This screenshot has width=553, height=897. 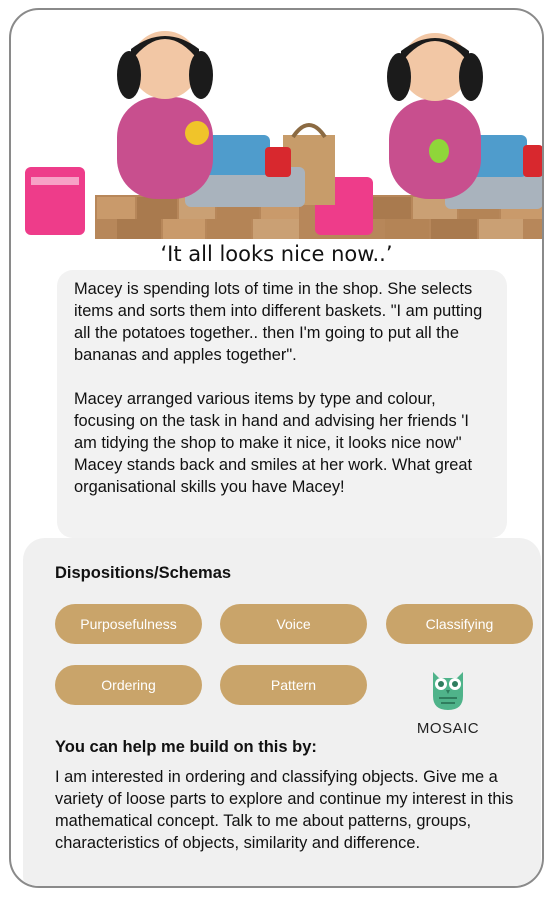 What do you see at coordinates (448, 728) in the screenshot?
I see `mosaic-logo-text: MOSAIC` at bounding box center [448, 728].